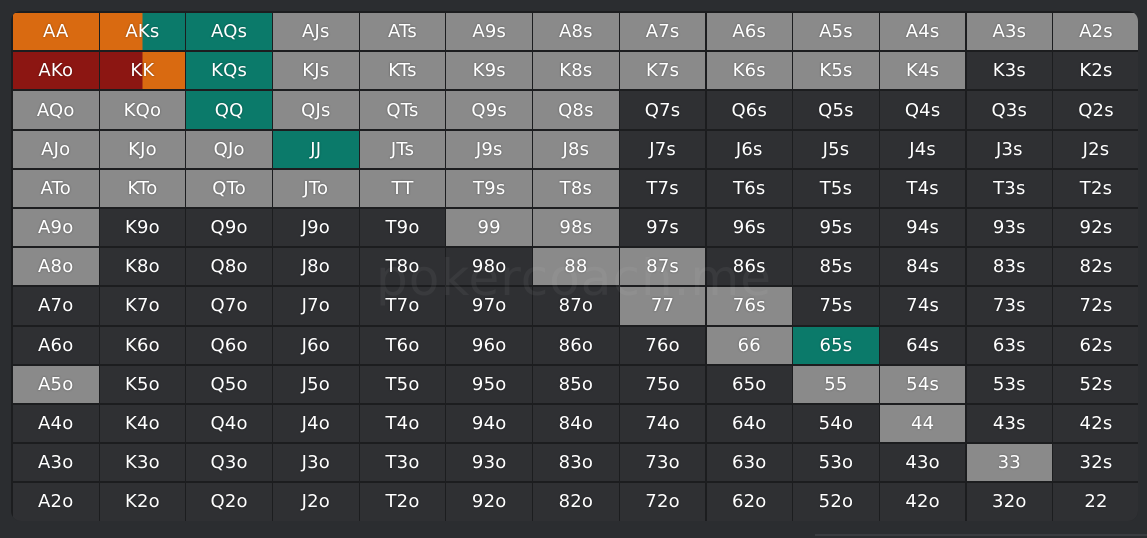 The width and height of the screenshot is (1147, 538). Describe the element at coordinates (576, 345) in the screenshot. I see `hand-cell-86o: 86o` at that location.